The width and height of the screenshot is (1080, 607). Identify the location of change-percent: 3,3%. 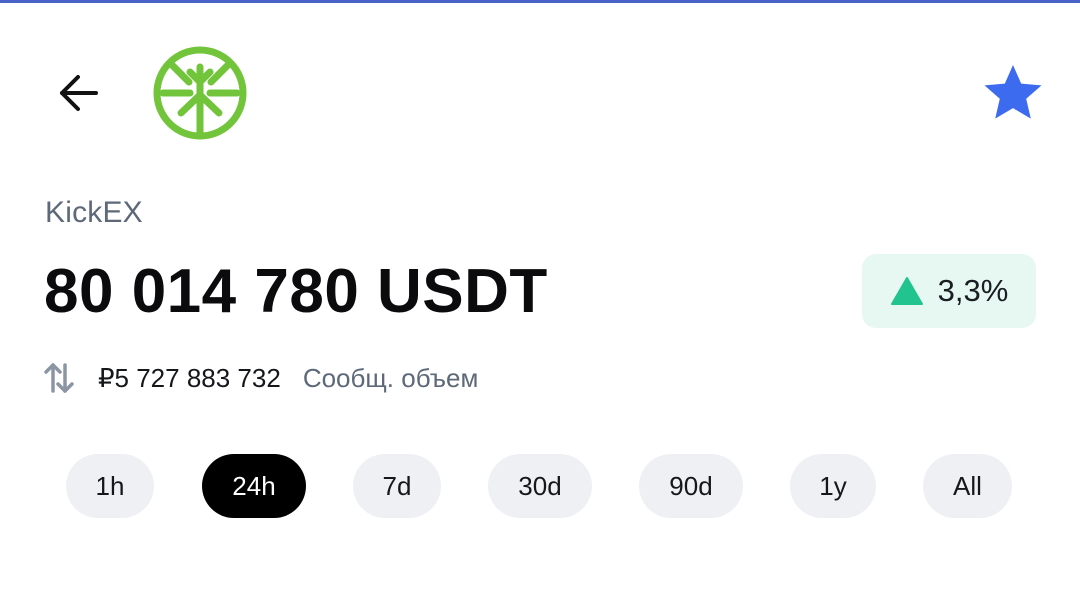
(973, 290).